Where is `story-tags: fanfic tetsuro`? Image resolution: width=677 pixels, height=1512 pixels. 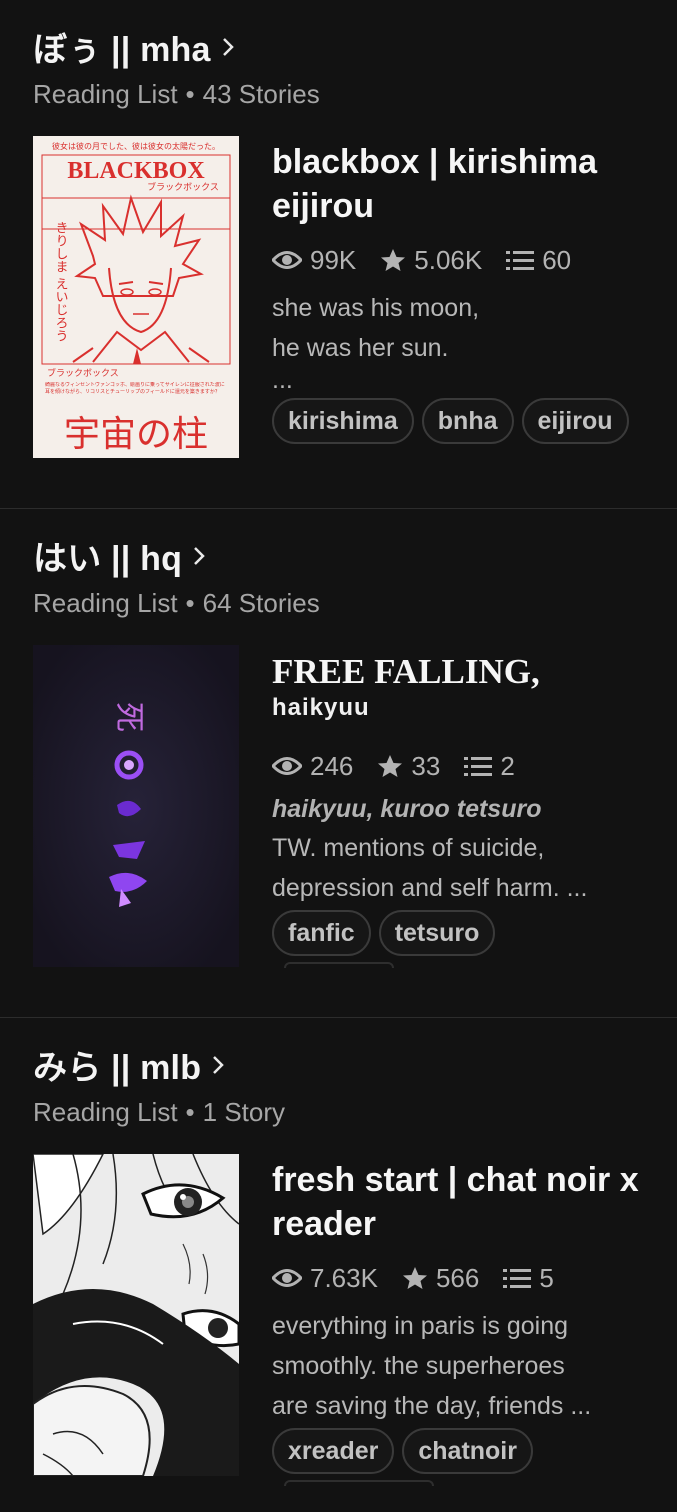 story-tags: fanfic tetsuro is located at coordinates (462, 933).